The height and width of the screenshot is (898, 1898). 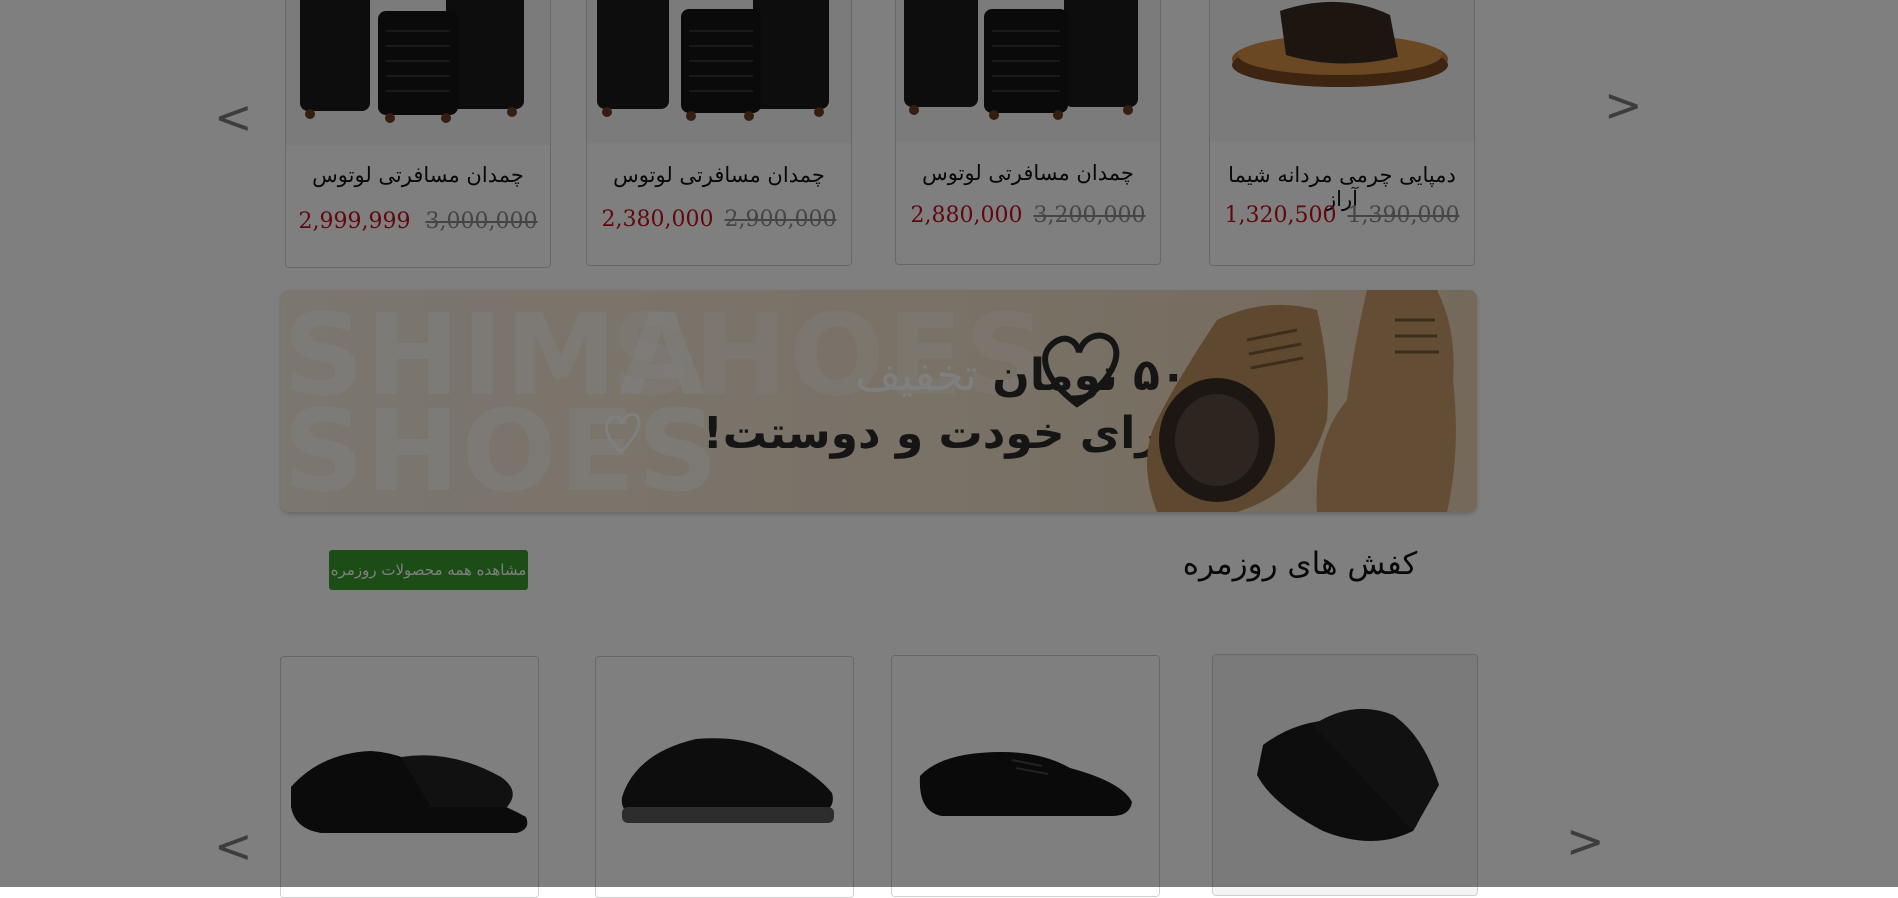 I want to click on slip-on-sneaker-icon, so click(x=727, y=780).